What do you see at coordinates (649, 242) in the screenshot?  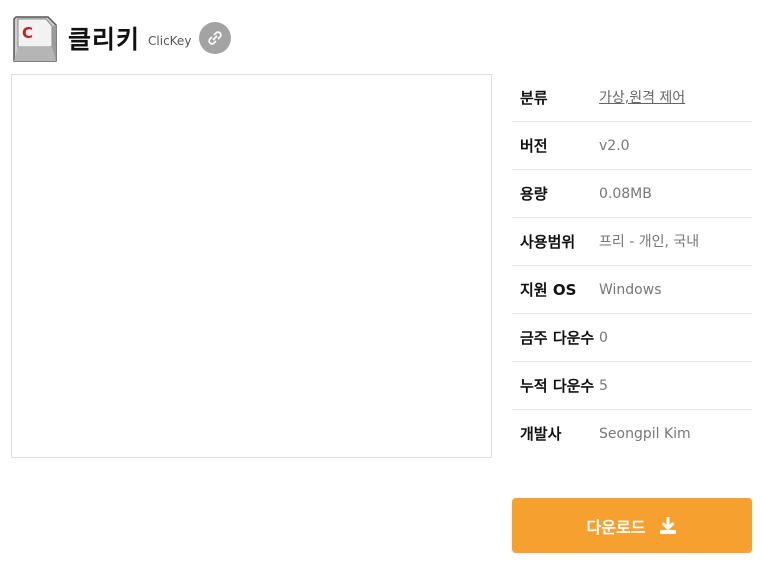 I see `info-value: 프리 - 개인, 국내` at bounding box center [649, 242].